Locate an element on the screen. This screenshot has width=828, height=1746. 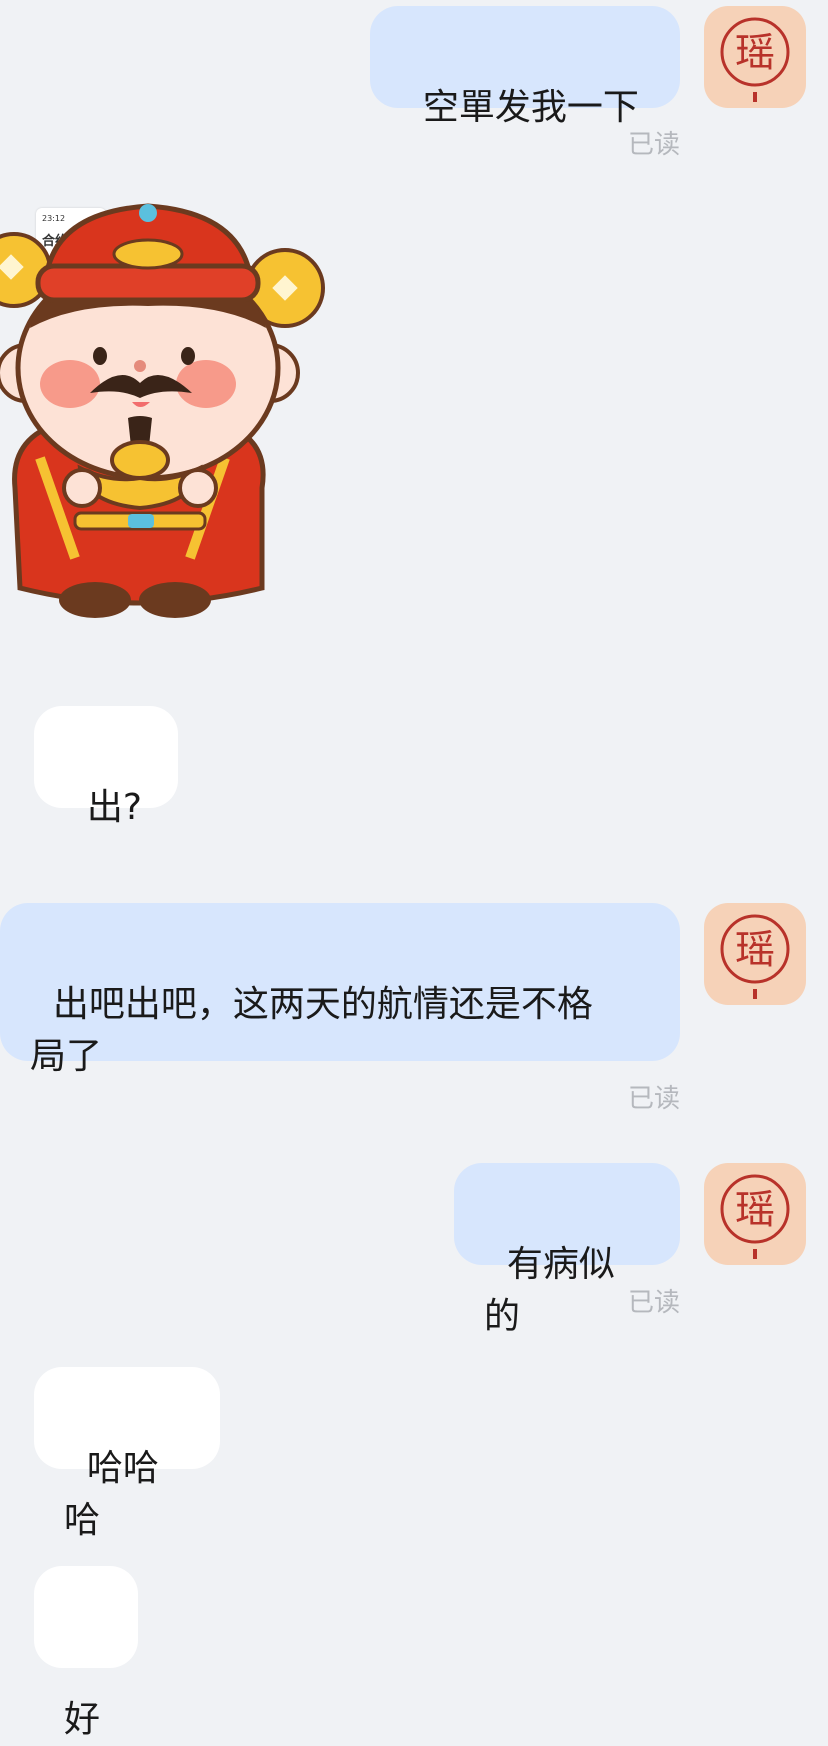
message-bubble-outgoing: 出吧出吧，这两天的航情还是不格 局了 is located at coordinates (340, 990).